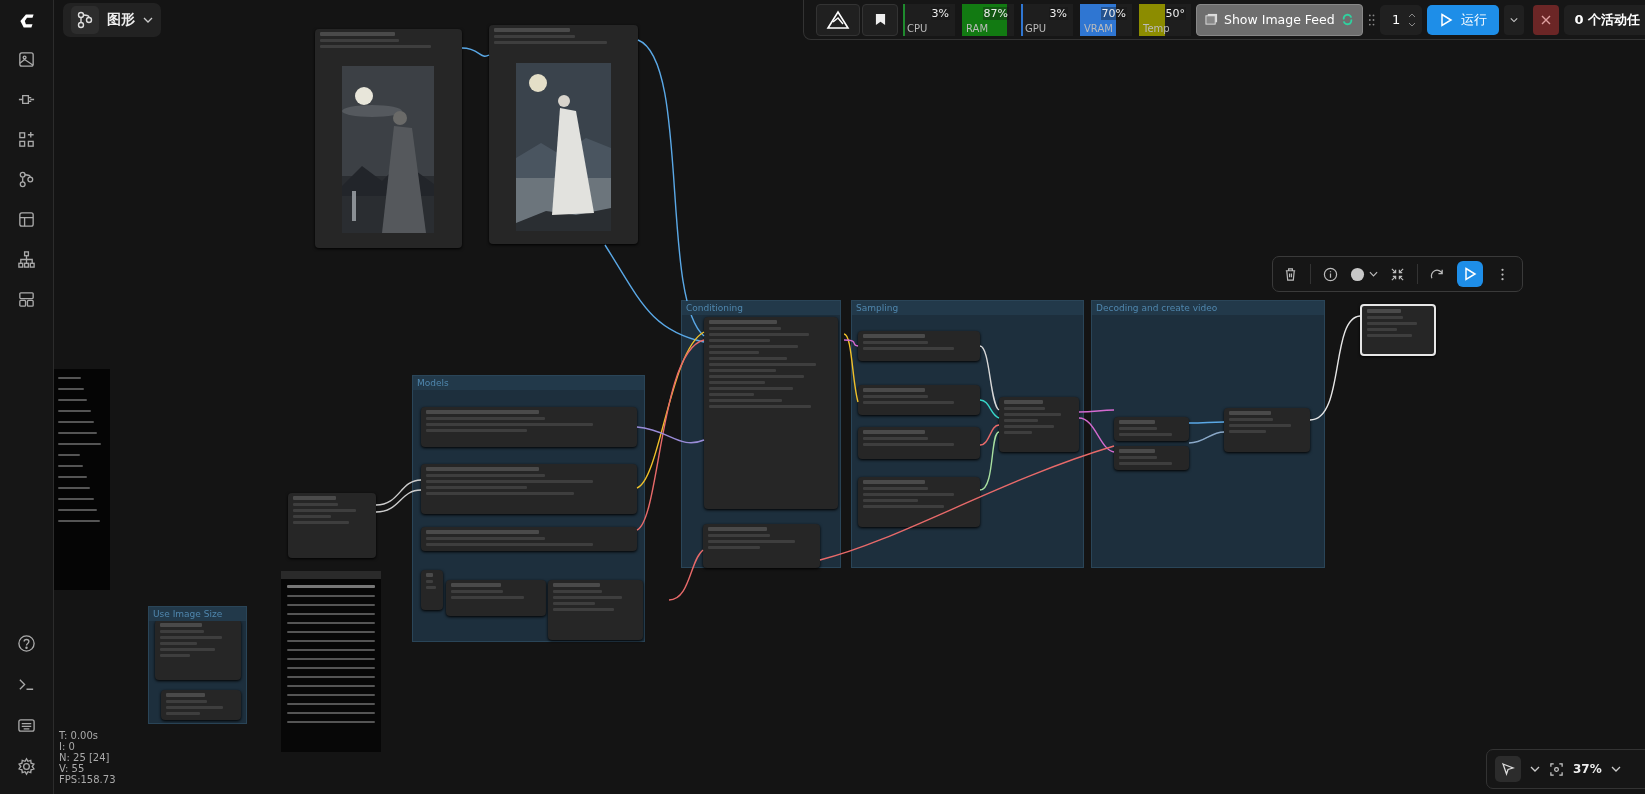 This screenshot has height=794, width=1645. I want to click on meter-label: VRAM, so click(1098, 28).